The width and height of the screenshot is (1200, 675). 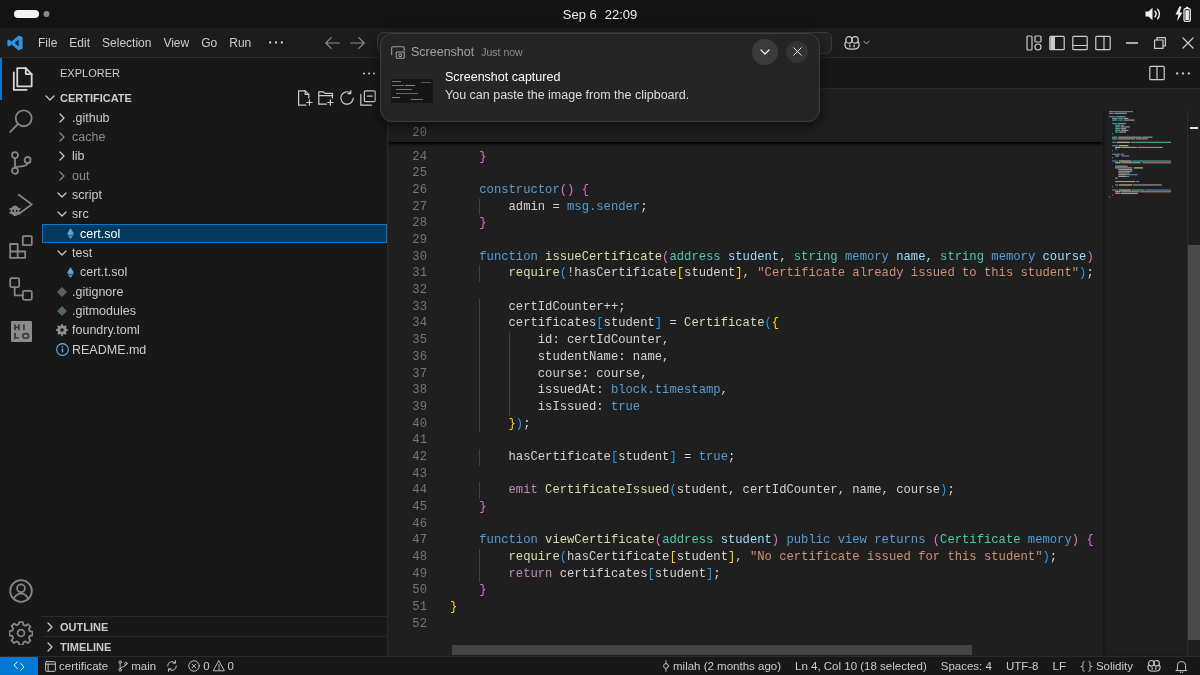 I want to click on tree-entry: cert.sol, so click(x=214, y=234).